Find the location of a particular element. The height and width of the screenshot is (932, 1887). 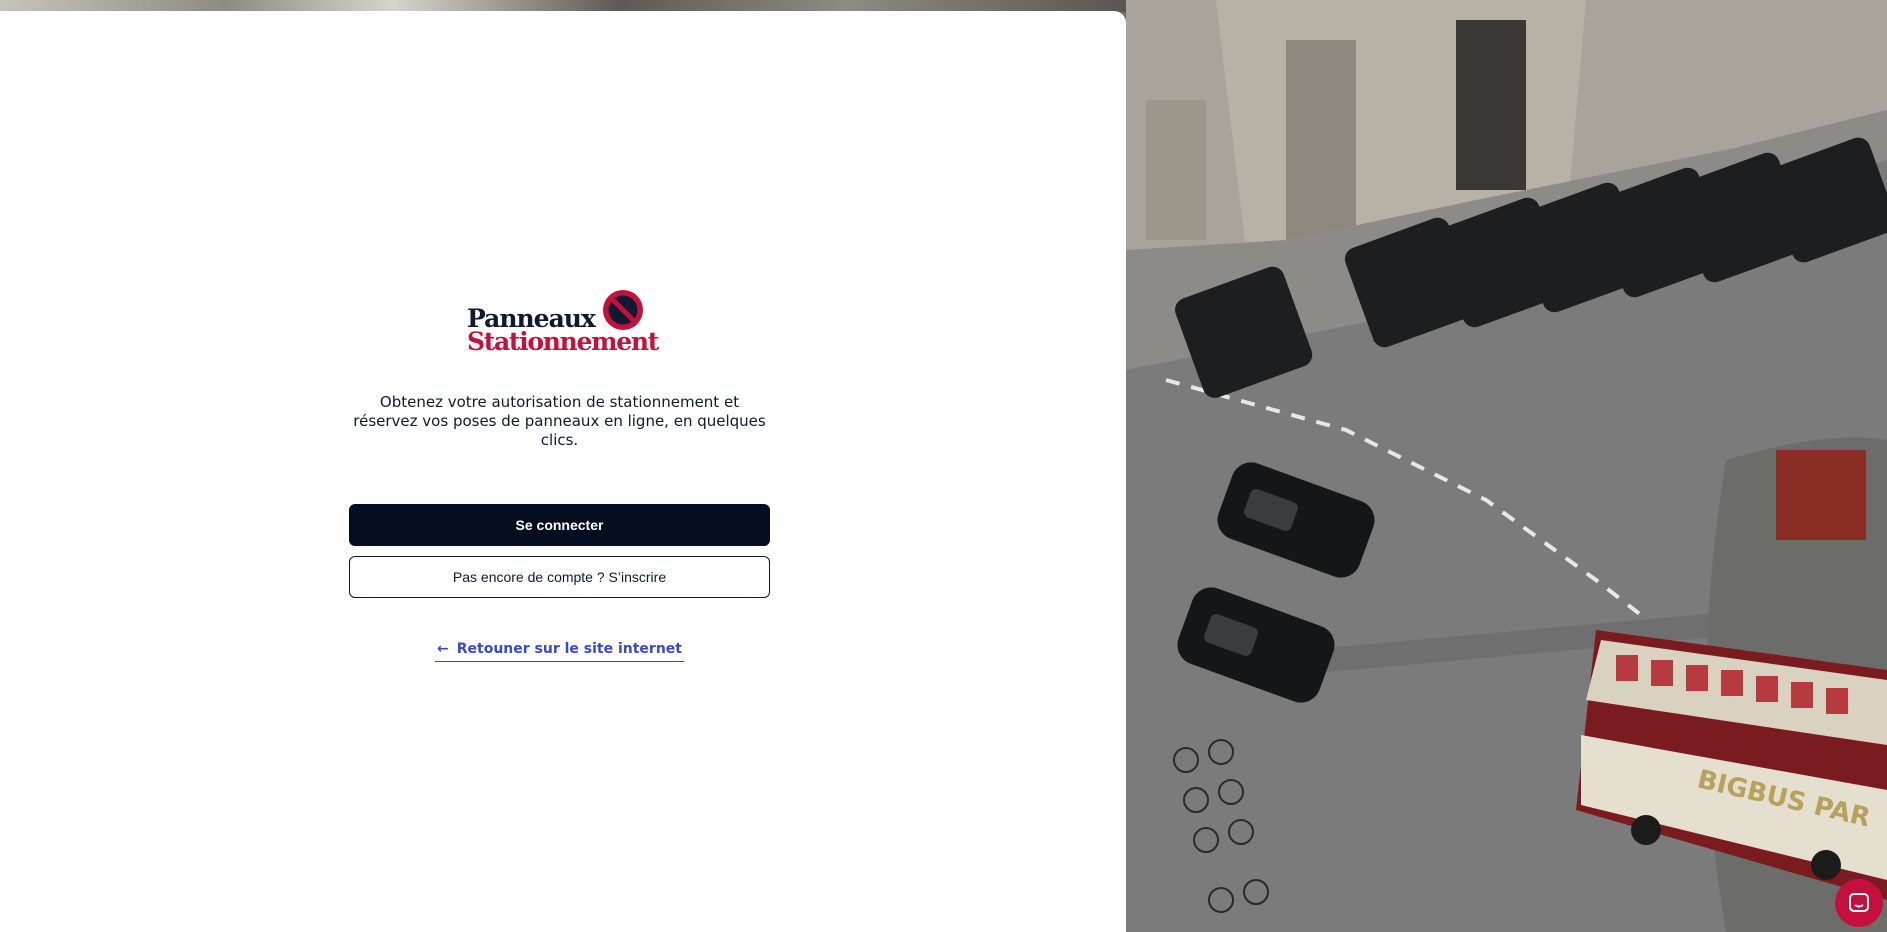

no-parking-icon is located at coordinates (623, 310).